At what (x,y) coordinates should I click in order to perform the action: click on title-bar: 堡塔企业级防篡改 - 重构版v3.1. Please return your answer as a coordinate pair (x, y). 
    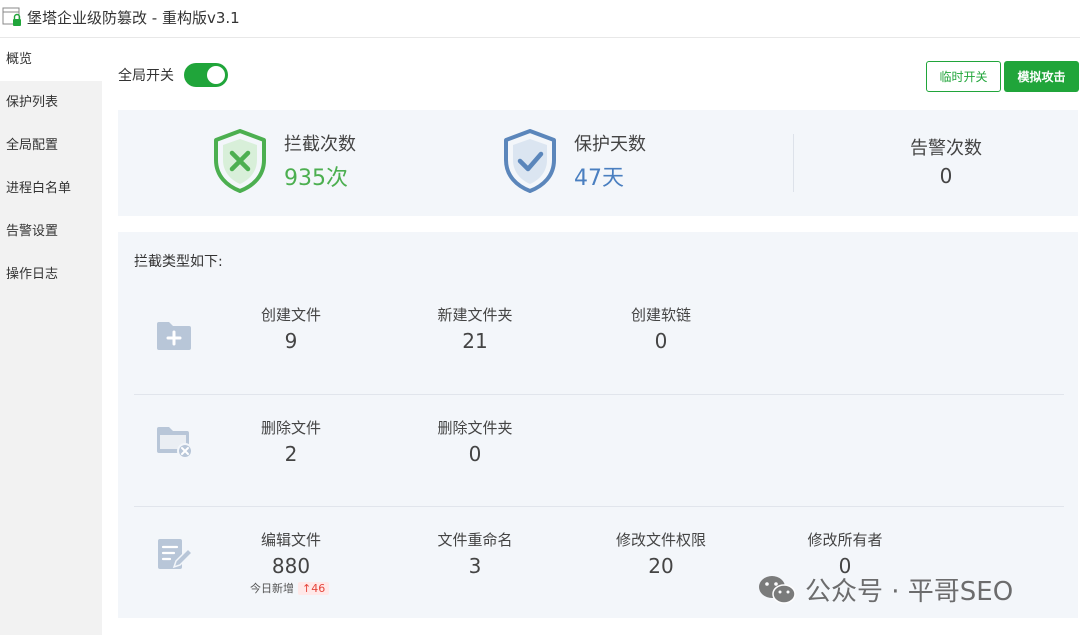
    Looking at the image, I should click on (540, 19).